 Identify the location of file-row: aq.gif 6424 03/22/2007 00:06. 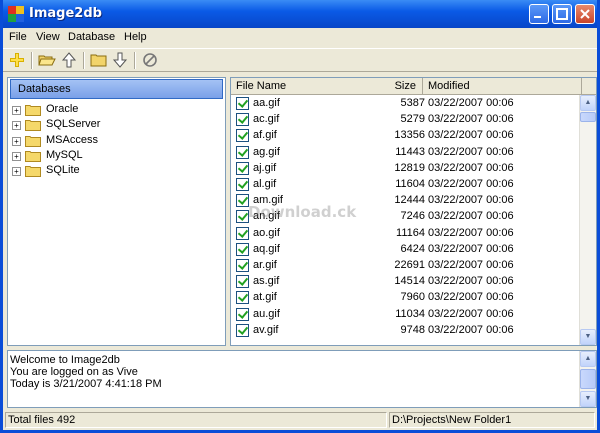
(405, 250).